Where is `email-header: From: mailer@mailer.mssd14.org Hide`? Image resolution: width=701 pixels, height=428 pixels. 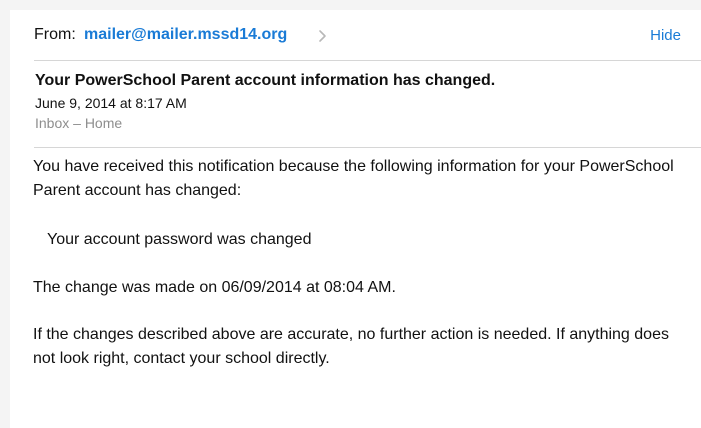 email-header: From: mailer@mailer.mssd14.org Hide is located at coordinates (367, 36).